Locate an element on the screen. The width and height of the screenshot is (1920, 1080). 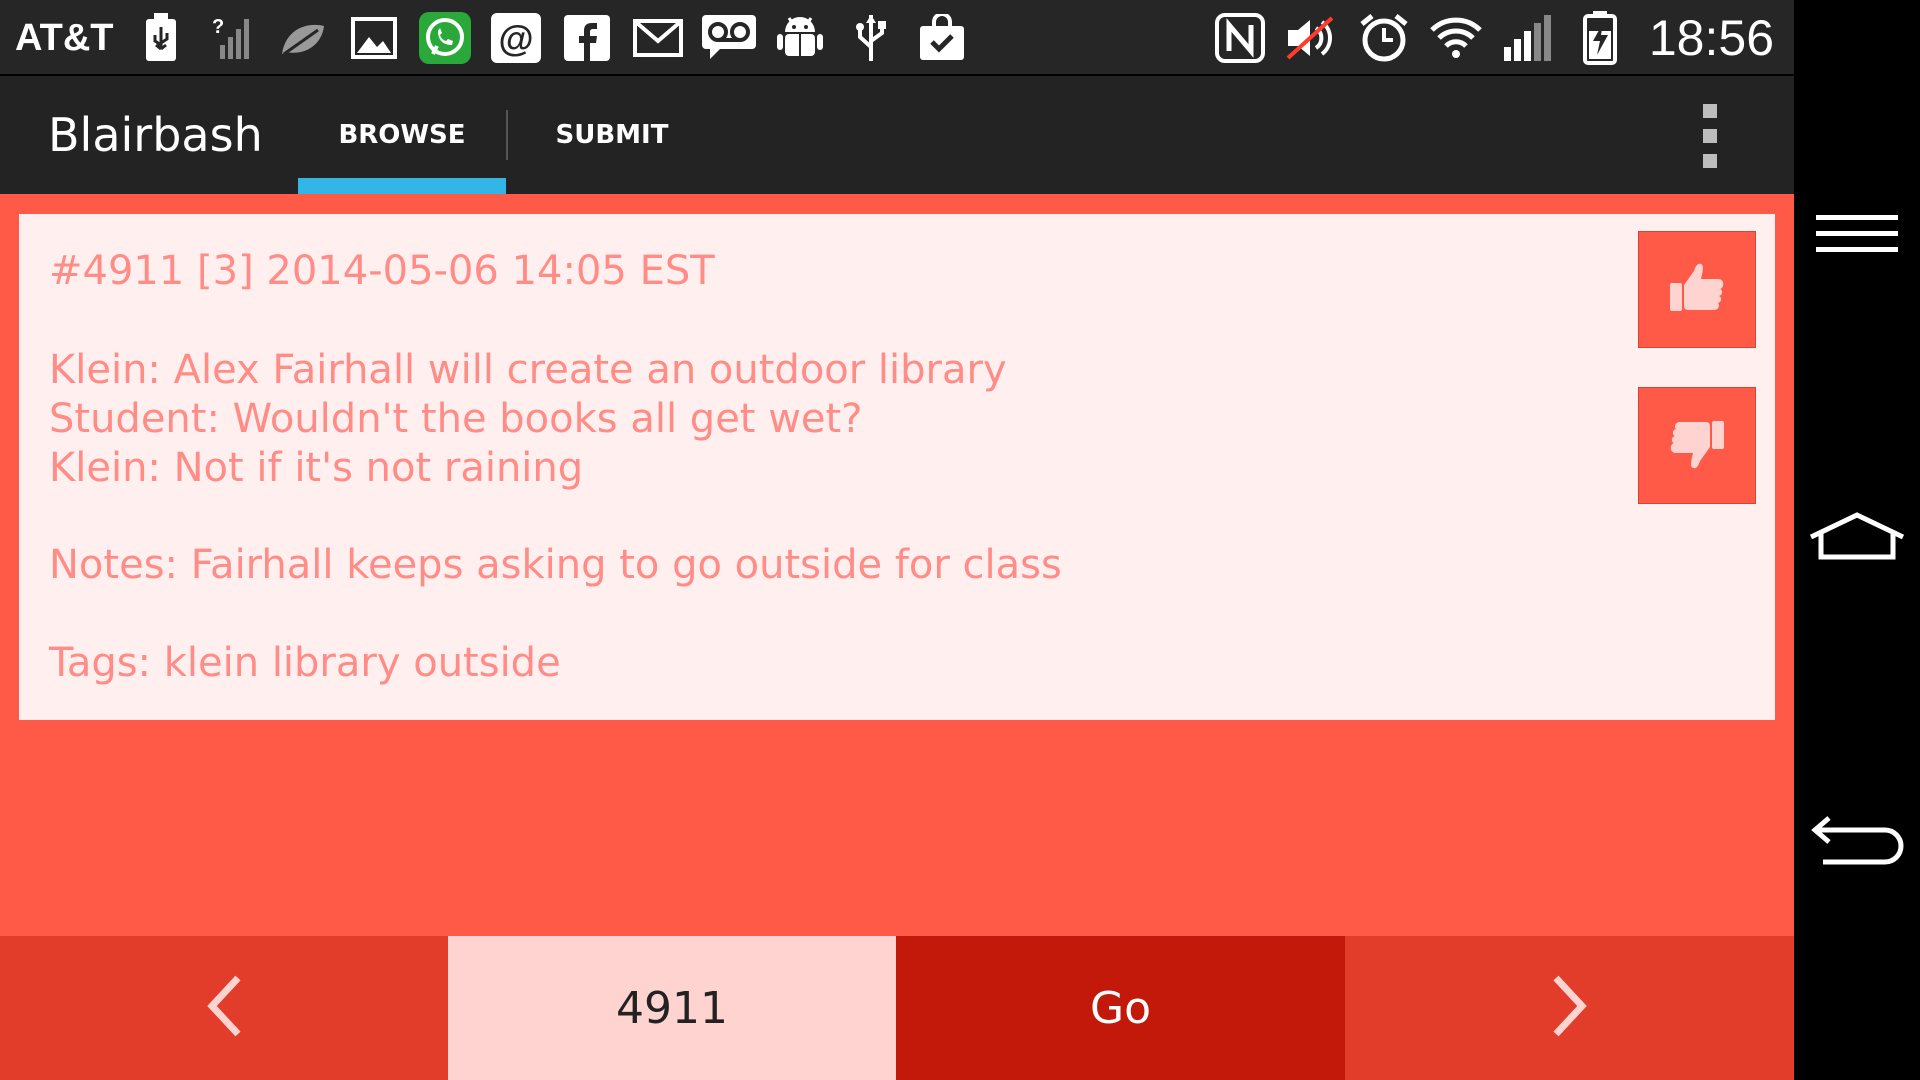
leaf-icon is located at coordinates (303, 38).